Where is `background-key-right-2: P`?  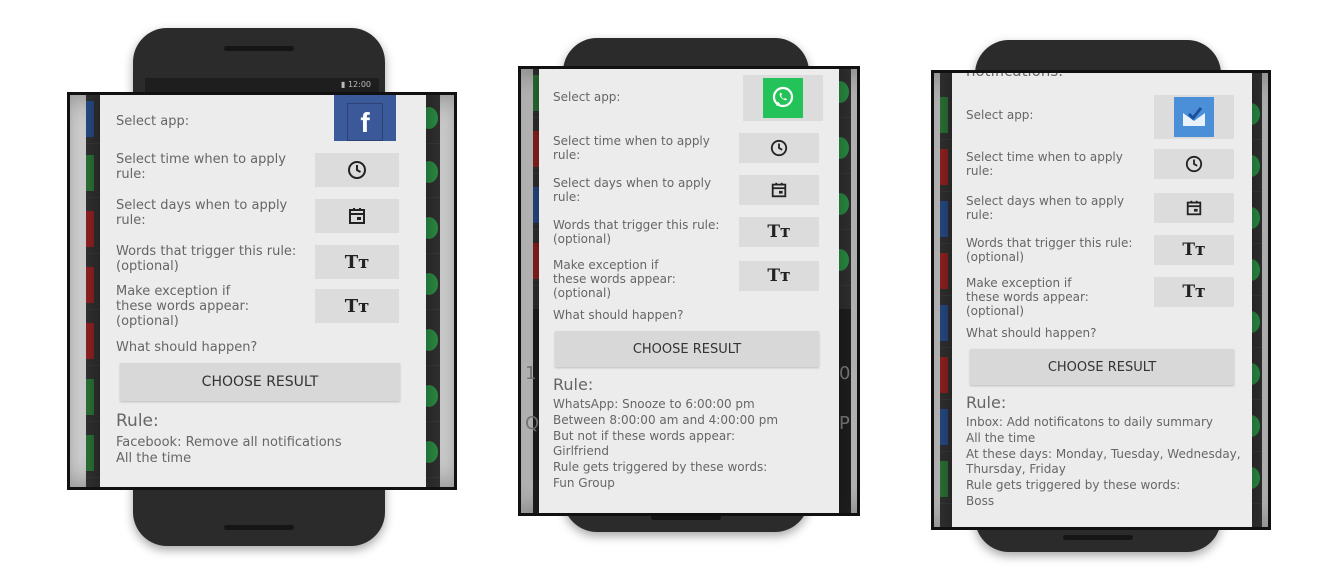
background-key-right-2: P is located at coordinates (844, 423).